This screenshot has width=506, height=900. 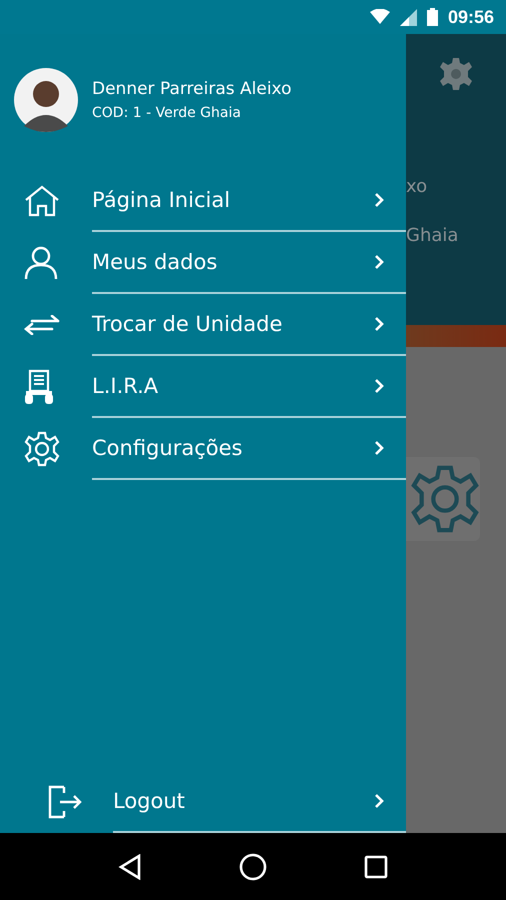 What do you see at coordinates (471, 17) in the screenshot?
I see `status-time: 09:56` at bounding box center [471, 17].